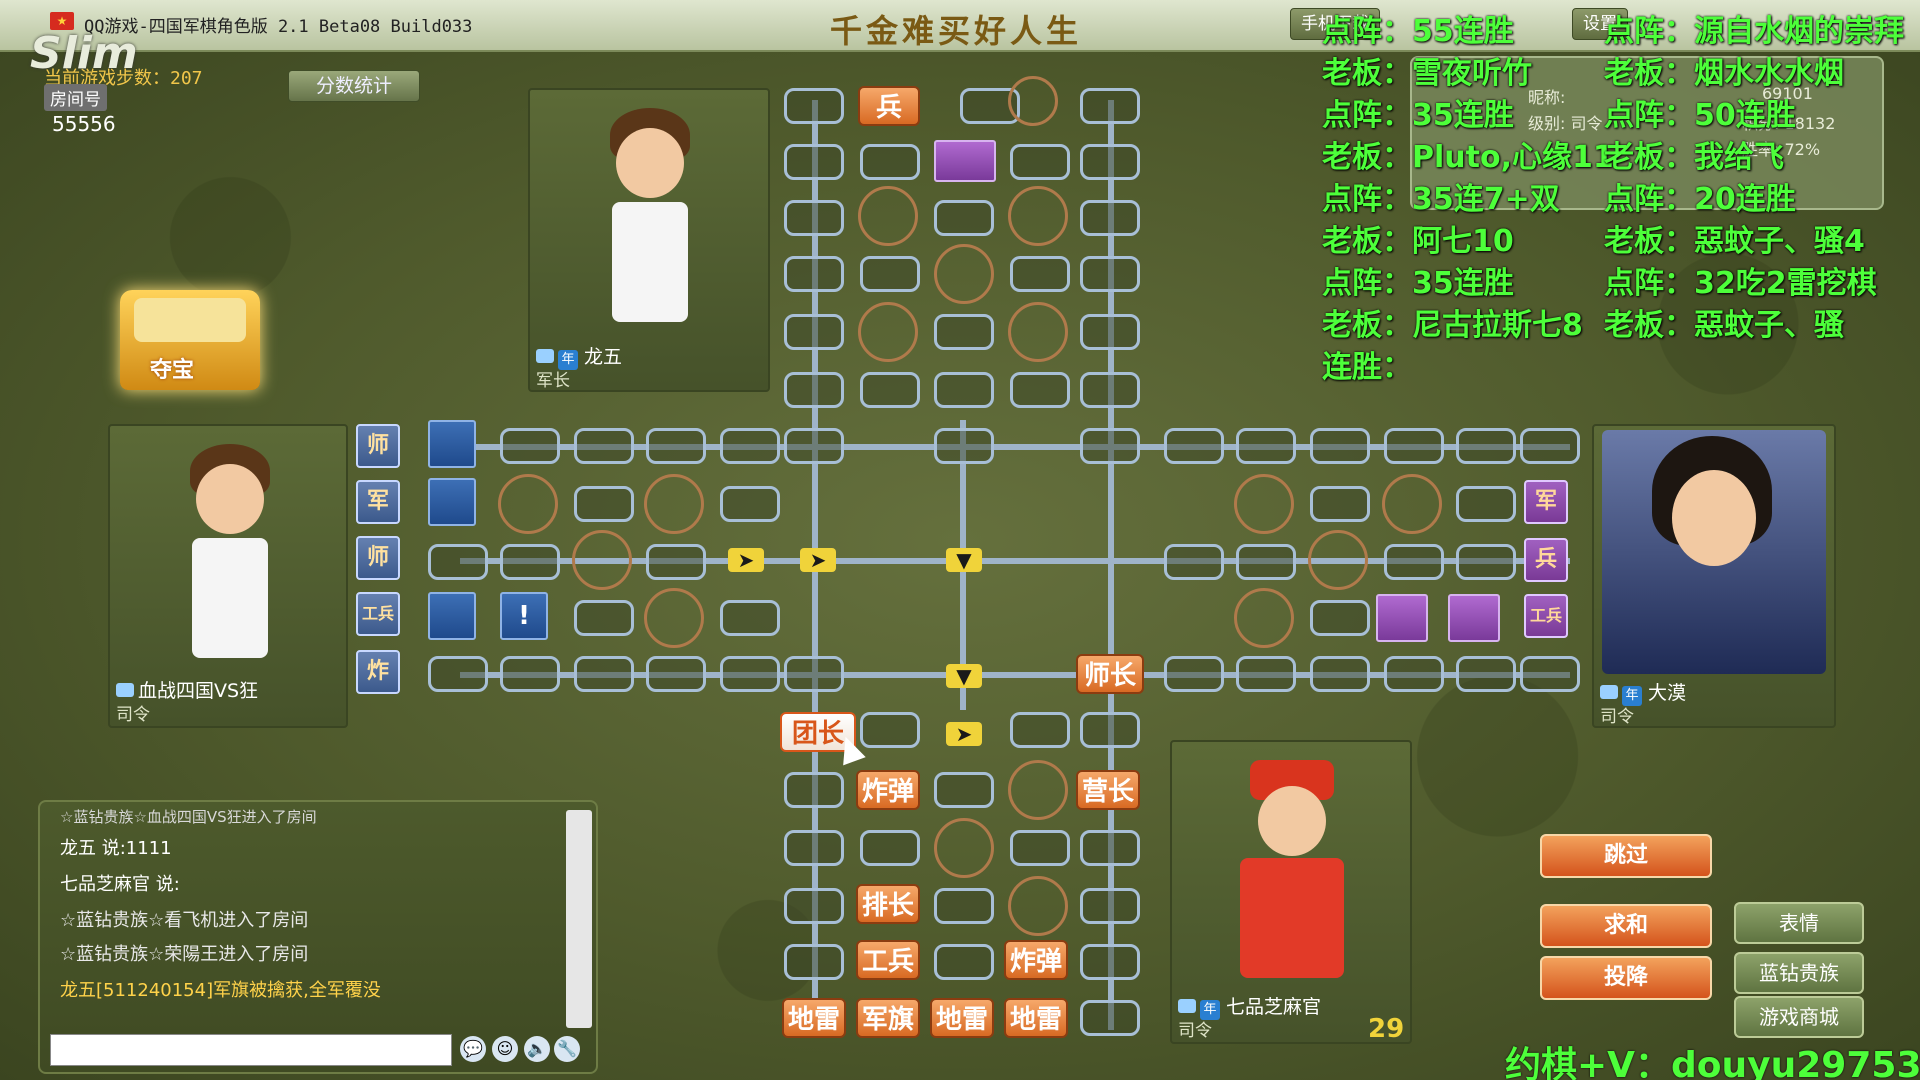 The width and height of the screenshot is (1920, 1080). Describe the element at coordinates (505, 1049) in the screenshot. I see `smiley-icon: ☺` at that location.